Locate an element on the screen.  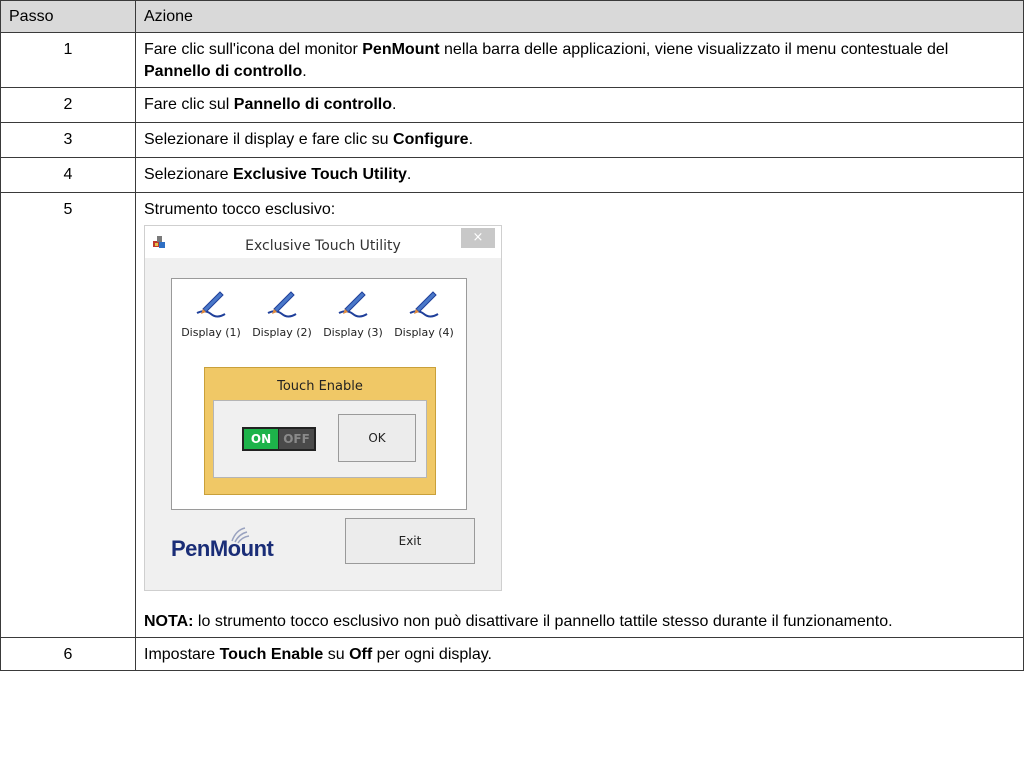
action-text: Impostare is located at coordinates (182, 654).